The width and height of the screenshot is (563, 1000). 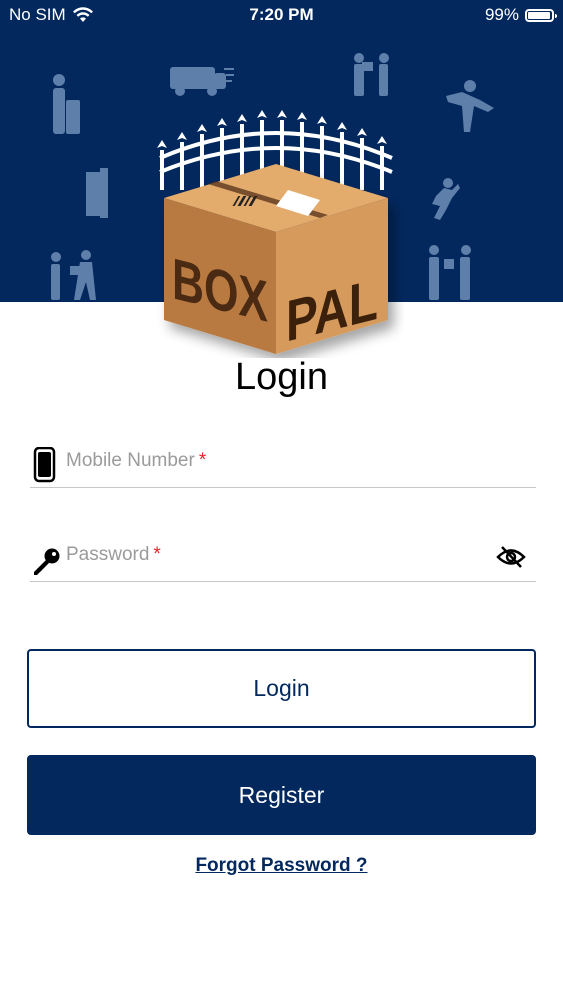 What do you see at coordinates (274, 554) in the screenshot?
I see `password-input` at bounding box center [274, 554].